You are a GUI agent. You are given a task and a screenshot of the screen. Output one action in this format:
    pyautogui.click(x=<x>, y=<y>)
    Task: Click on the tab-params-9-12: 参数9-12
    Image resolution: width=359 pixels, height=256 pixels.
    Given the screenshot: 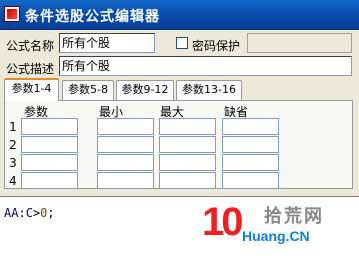 What is the action you would take?
    pyautogui.click(x=145, y=90)
    